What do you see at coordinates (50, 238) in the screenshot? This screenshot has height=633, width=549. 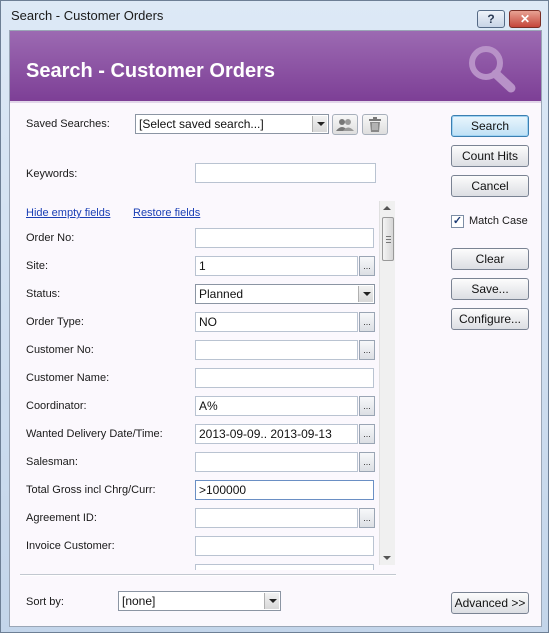 I see `order-no-label: Order No:` at bounding box center [50, 238].